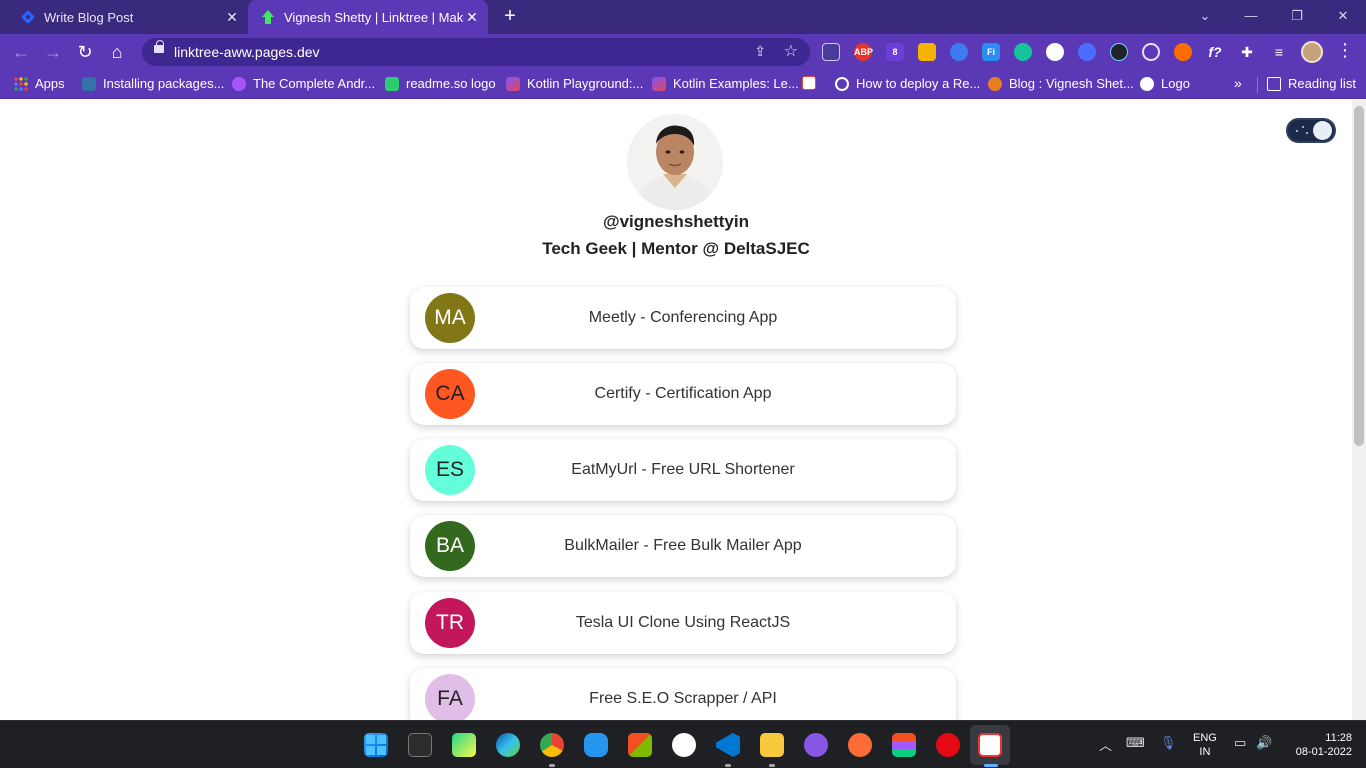 This screenshot has height=768, width=1366. I want to click on grammarly-icon, so click(1023, 52).